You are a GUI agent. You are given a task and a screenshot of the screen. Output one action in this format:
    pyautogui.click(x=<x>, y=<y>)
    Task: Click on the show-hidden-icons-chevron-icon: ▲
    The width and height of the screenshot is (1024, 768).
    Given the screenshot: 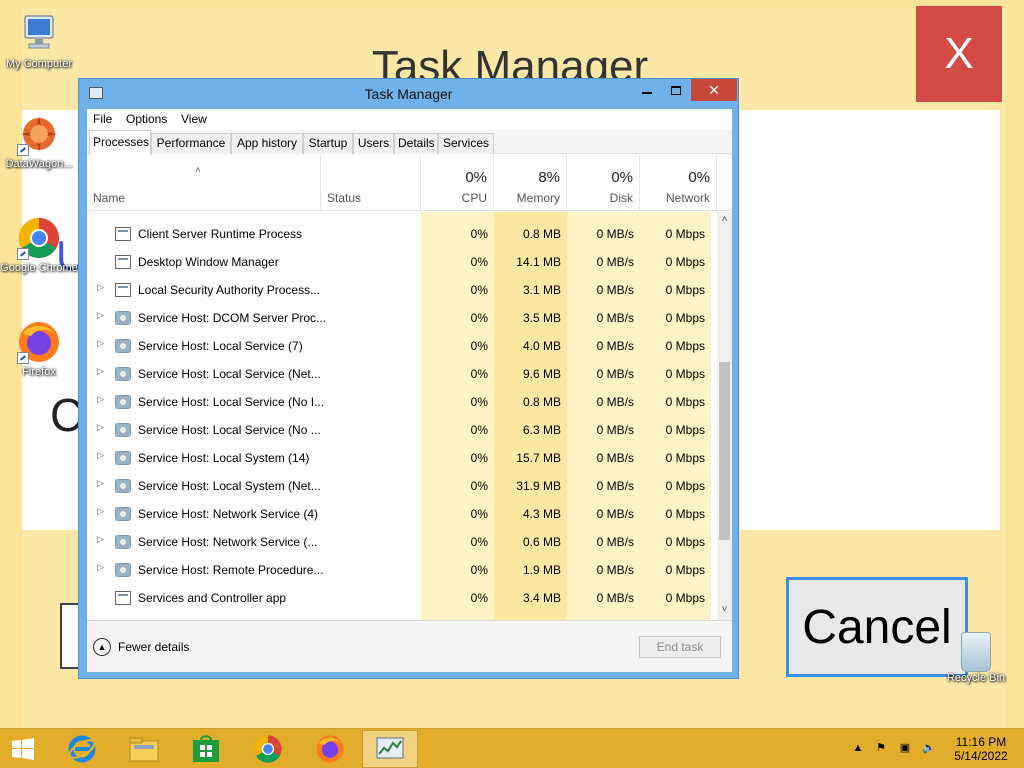 What is the action you would take?
    pyautogui.click(x=858, y=748)
    